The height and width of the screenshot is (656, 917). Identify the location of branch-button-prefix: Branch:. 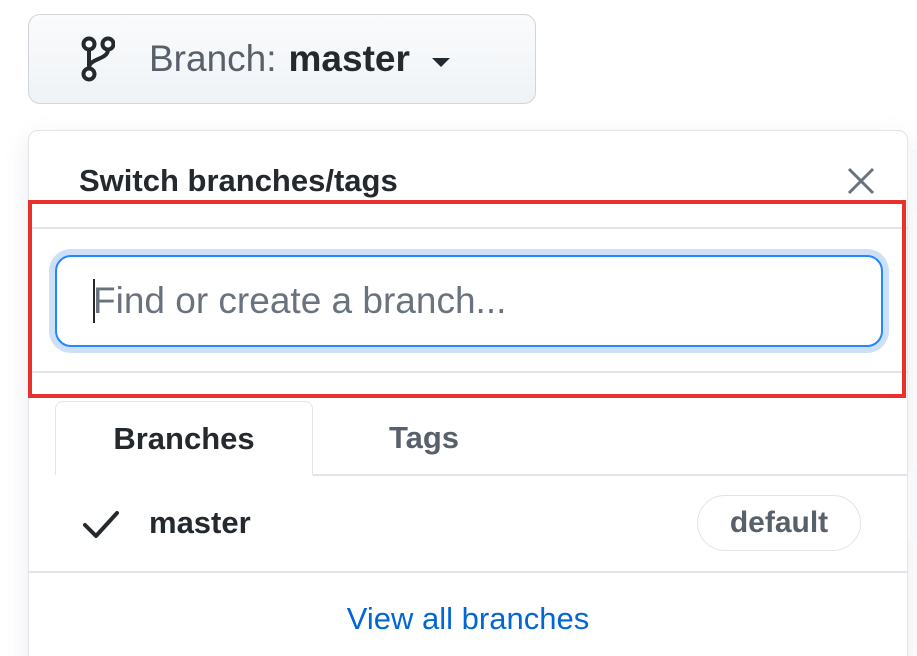
(213, 58).